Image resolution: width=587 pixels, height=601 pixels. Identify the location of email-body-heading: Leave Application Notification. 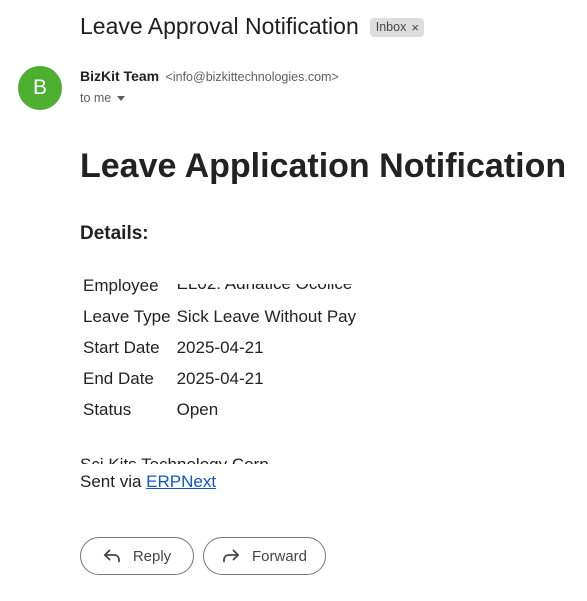
(323, 166).